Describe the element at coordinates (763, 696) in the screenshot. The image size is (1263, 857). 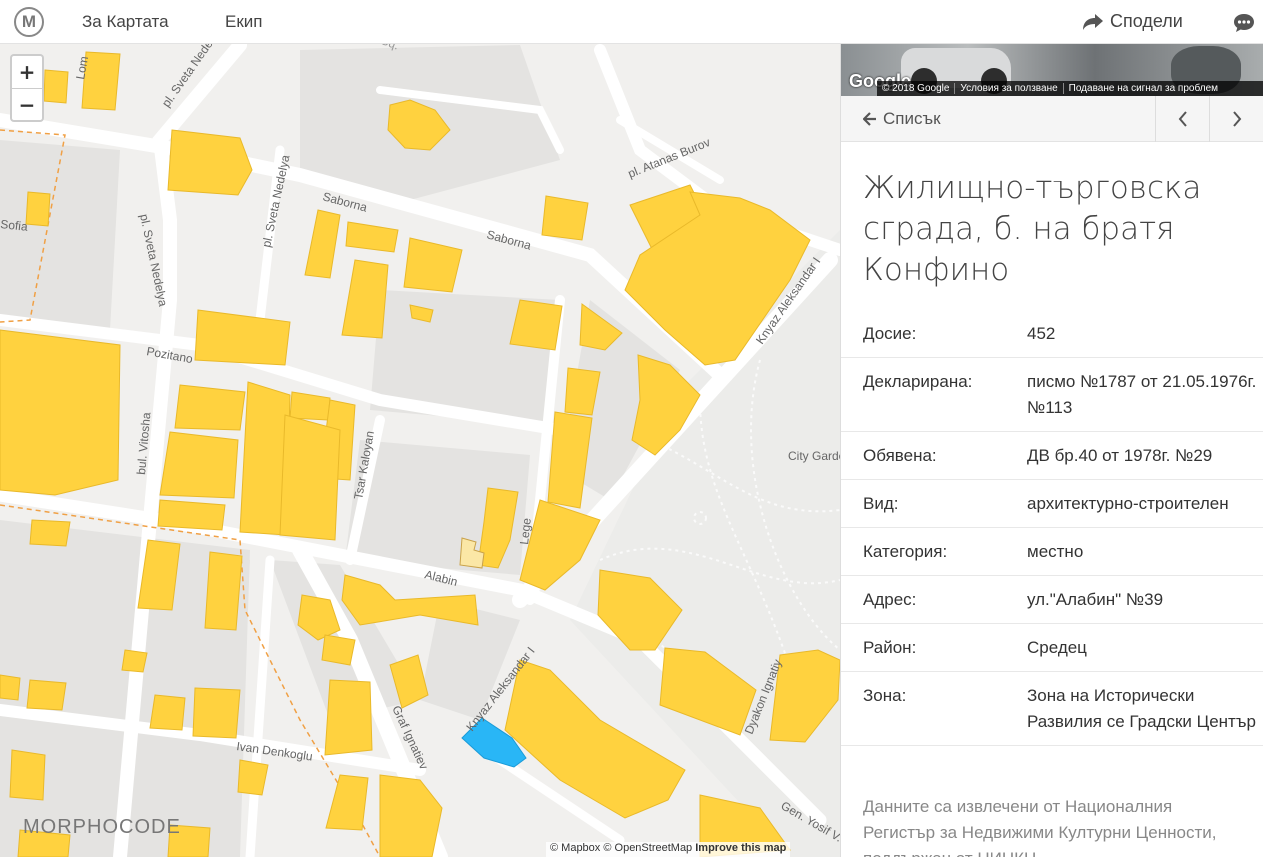
I see `street-label: Dyakon Ignatiy` at that location.